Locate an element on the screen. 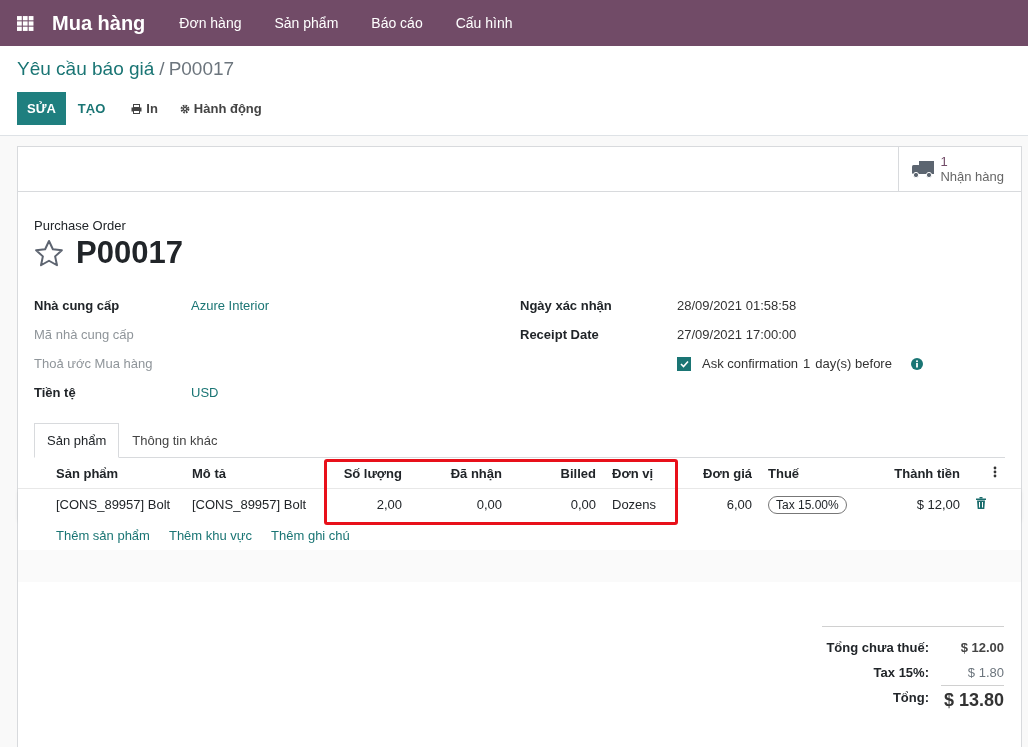 This screenshot has height=747, width=1028. total-value: $ 1.80 is located at coordinates (985, 672).